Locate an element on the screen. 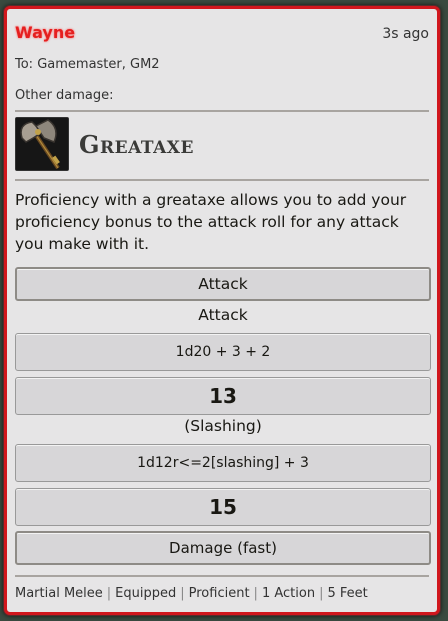 This screenshot has width=448, height=621. damage-formula: 1d12r<=2[slashing] + 3 is located at coordinates (223, 463).